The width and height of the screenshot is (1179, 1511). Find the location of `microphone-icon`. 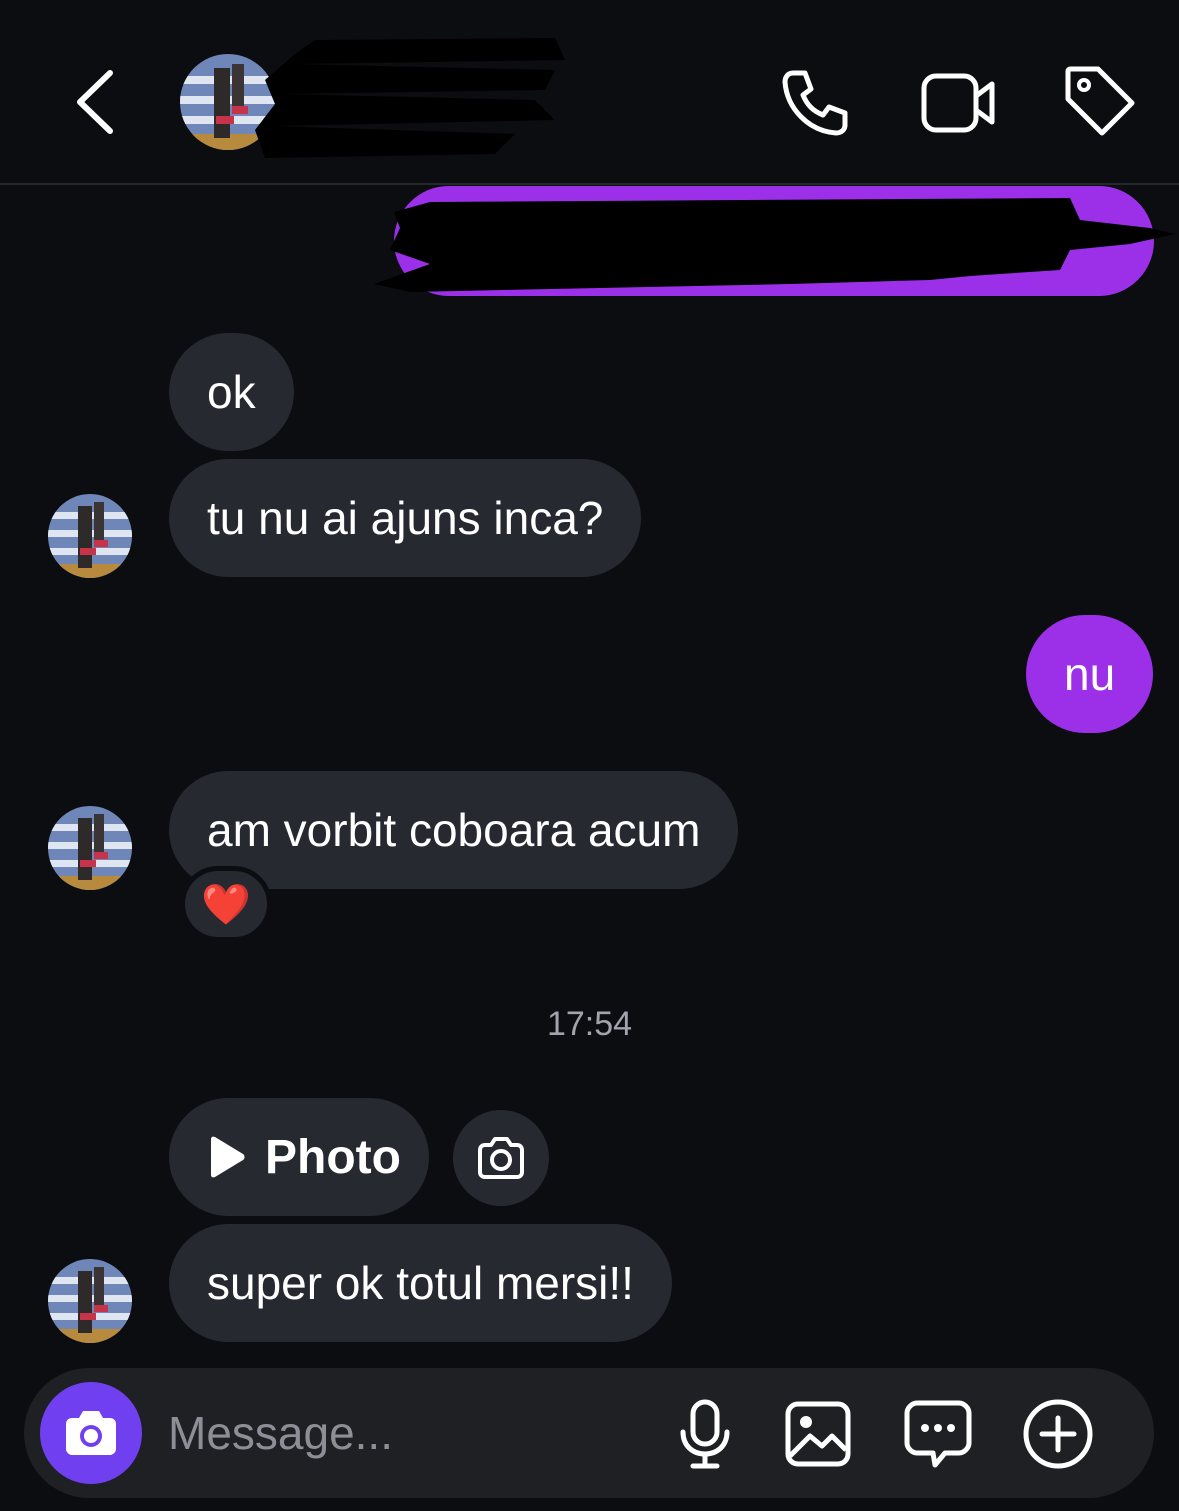

microphone-icon is located at coordinates (705, 1434).